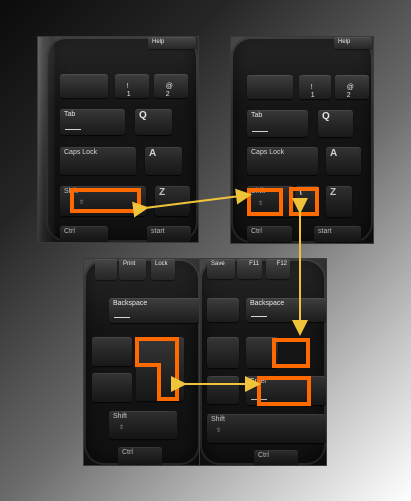 This screenshot has width=411, height=501. Describe the element at coordinates (163, 269) in the screenshot. I see `lock-key: Lock` at that location.